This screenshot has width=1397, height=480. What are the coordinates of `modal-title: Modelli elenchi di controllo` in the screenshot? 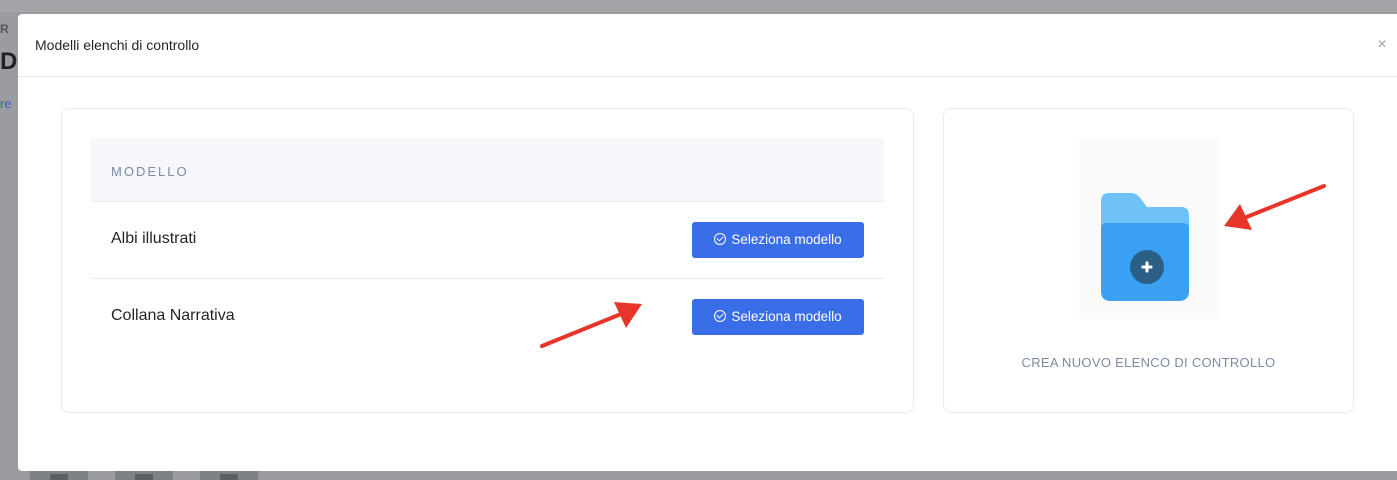 It's located at (117, 45).